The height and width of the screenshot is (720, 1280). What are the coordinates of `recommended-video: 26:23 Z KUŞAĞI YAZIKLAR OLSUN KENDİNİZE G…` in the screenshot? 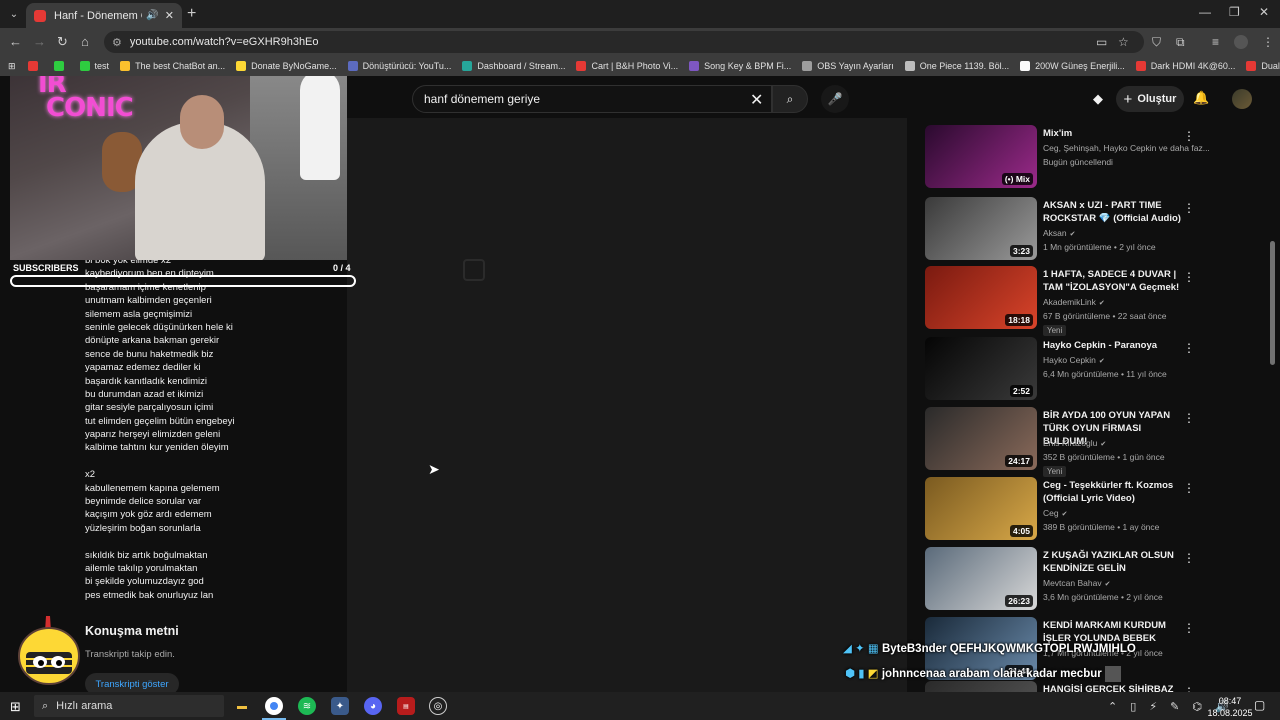 It's located at (1065, 579).